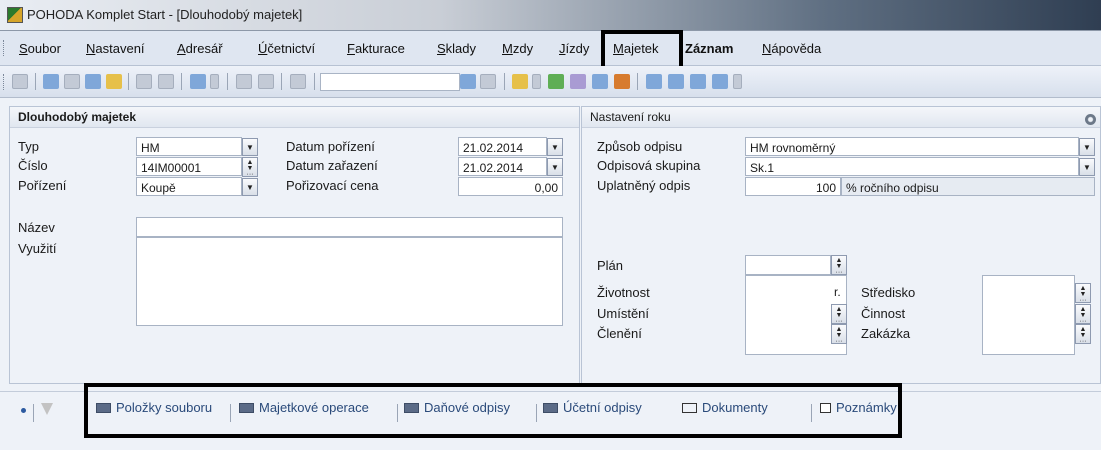 This screenshot has width=1101, height=450. What do you see at coordinates (5, 48) in the screenshot?
I see `menu-grip` at bounding box center [5, 48].